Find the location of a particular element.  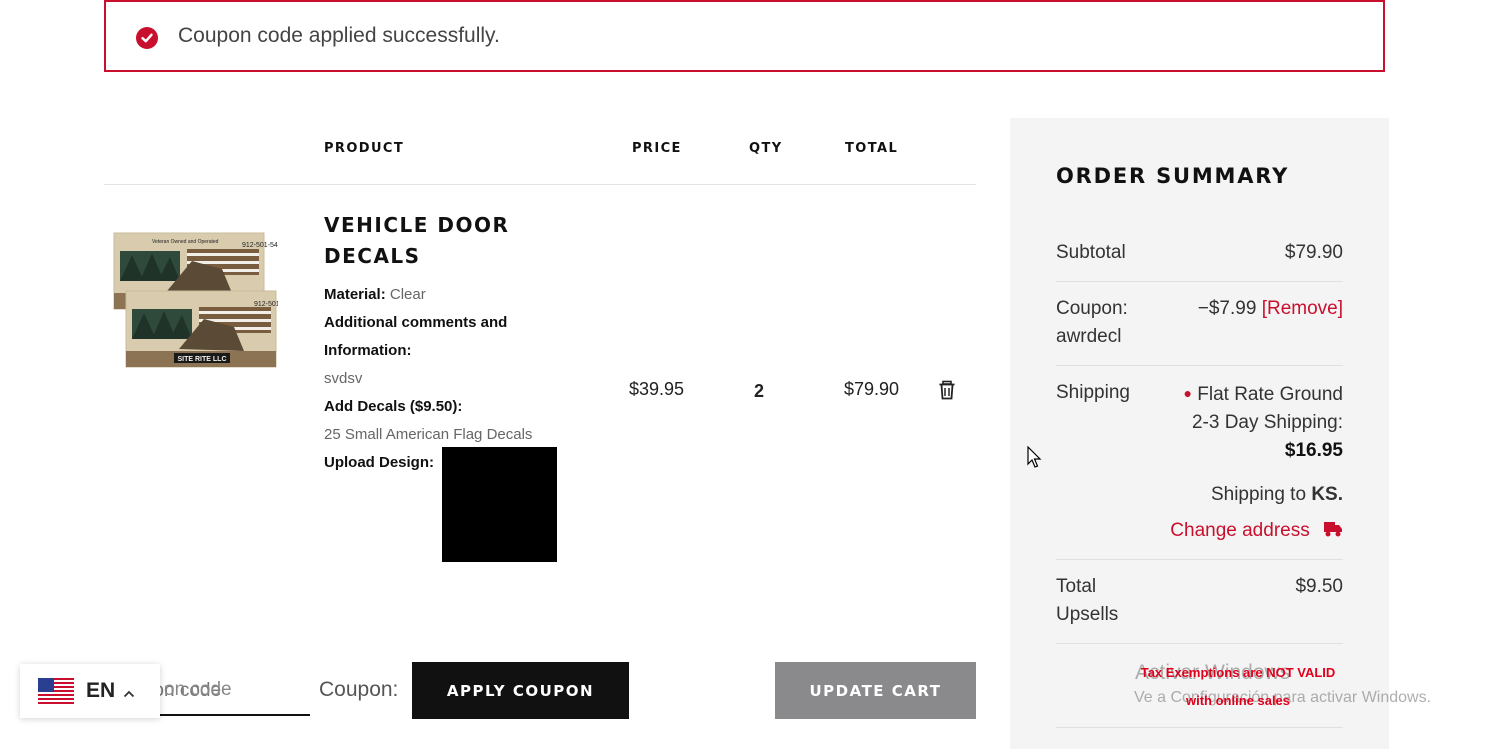

shipping-destination: Shipping to KS. is located at coordinates (1277, 495).